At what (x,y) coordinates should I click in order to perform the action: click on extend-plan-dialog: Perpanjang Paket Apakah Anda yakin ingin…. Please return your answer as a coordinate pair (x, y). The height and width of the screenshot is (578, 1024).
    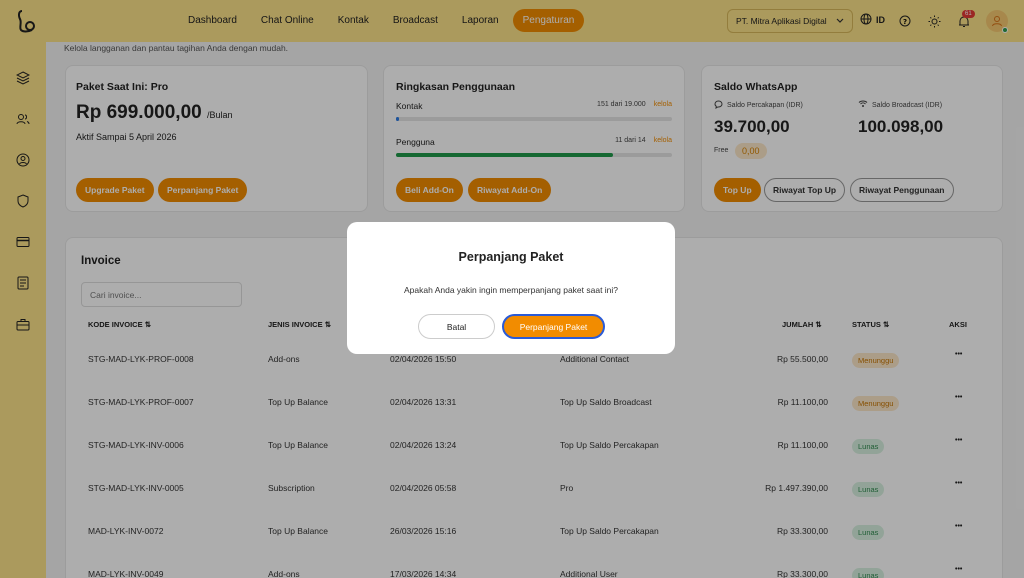
    Looking at the image, I should click on (511, 288).